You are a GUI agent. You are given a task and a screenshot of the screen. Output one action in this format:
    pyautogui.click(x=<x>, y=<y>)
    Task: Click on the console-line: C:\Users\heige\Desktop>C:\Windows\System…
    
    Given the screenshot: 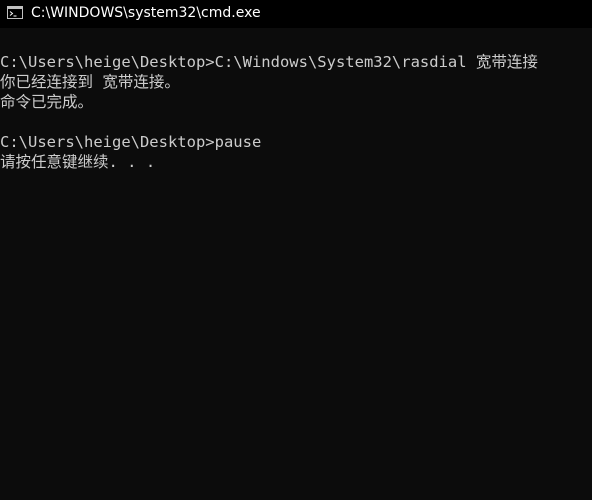 What is the action you would take?
    pyautogui.click(x=269, y=62)
    